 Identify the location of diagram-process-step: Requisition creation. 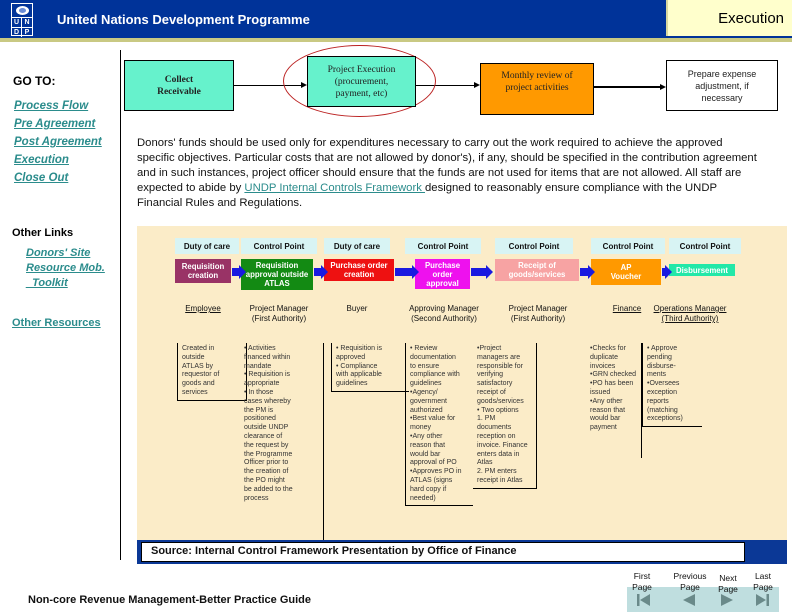
(203, 271).